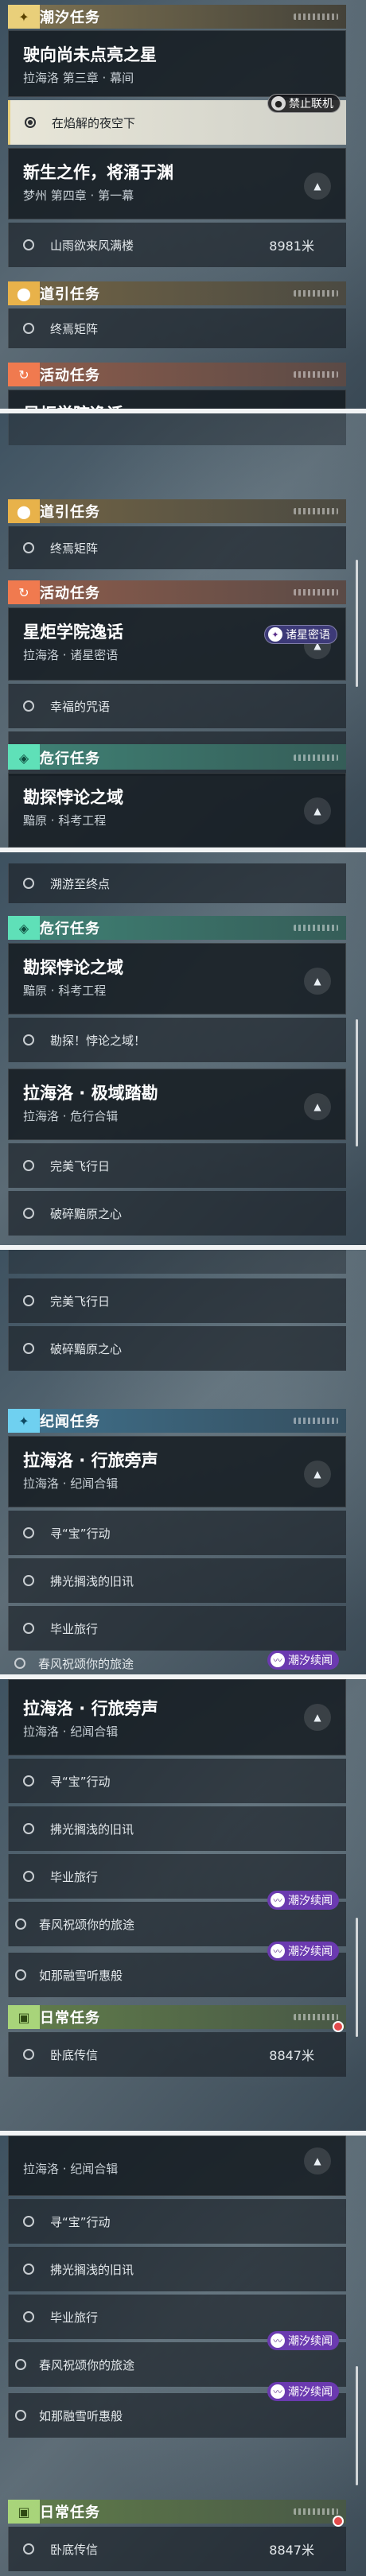 The height and width of the screenshot is (2576, 366). I want to click on coop-icon: ●, so click(278, 104).